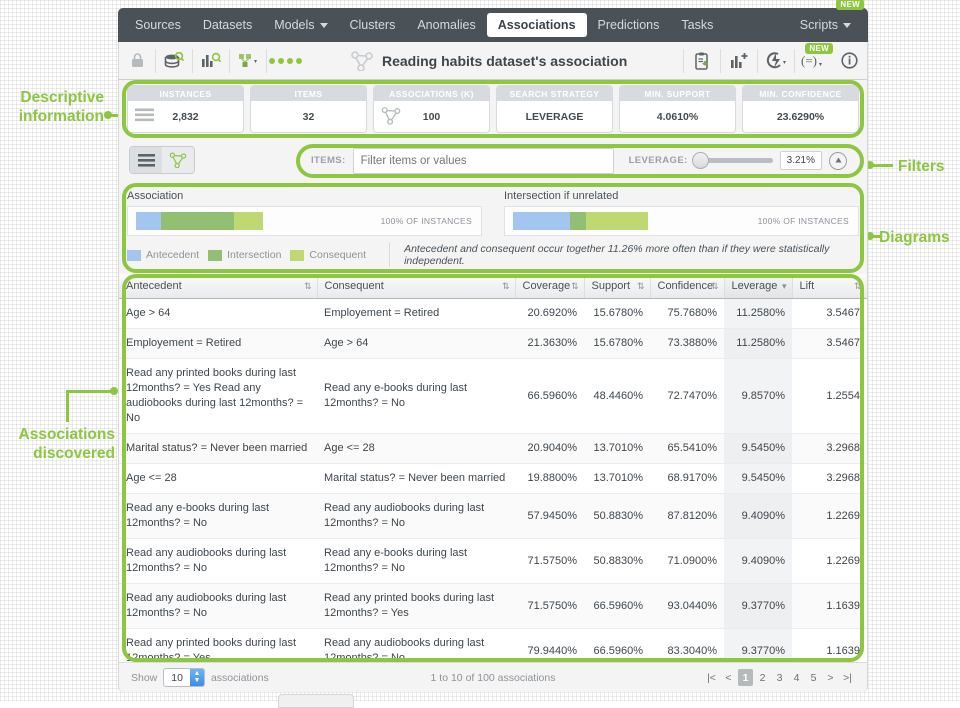 The image size is (960, 708). What do you see at coordinates (57, 434) in the screenshot?
I see `callout-associations-line1: Associations` at bounding box center [57, 434].